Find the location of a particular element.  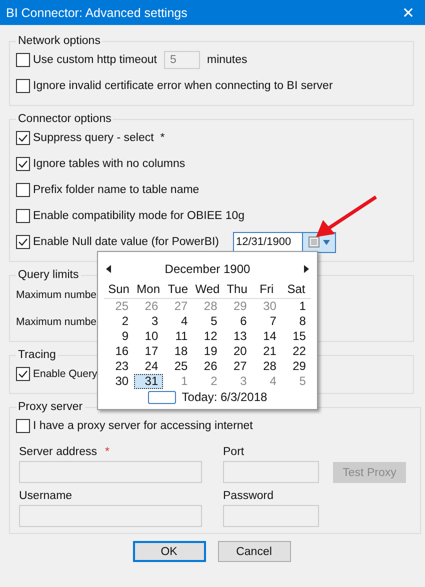

calendar-day: 11 is located at coordinates (178, 336).